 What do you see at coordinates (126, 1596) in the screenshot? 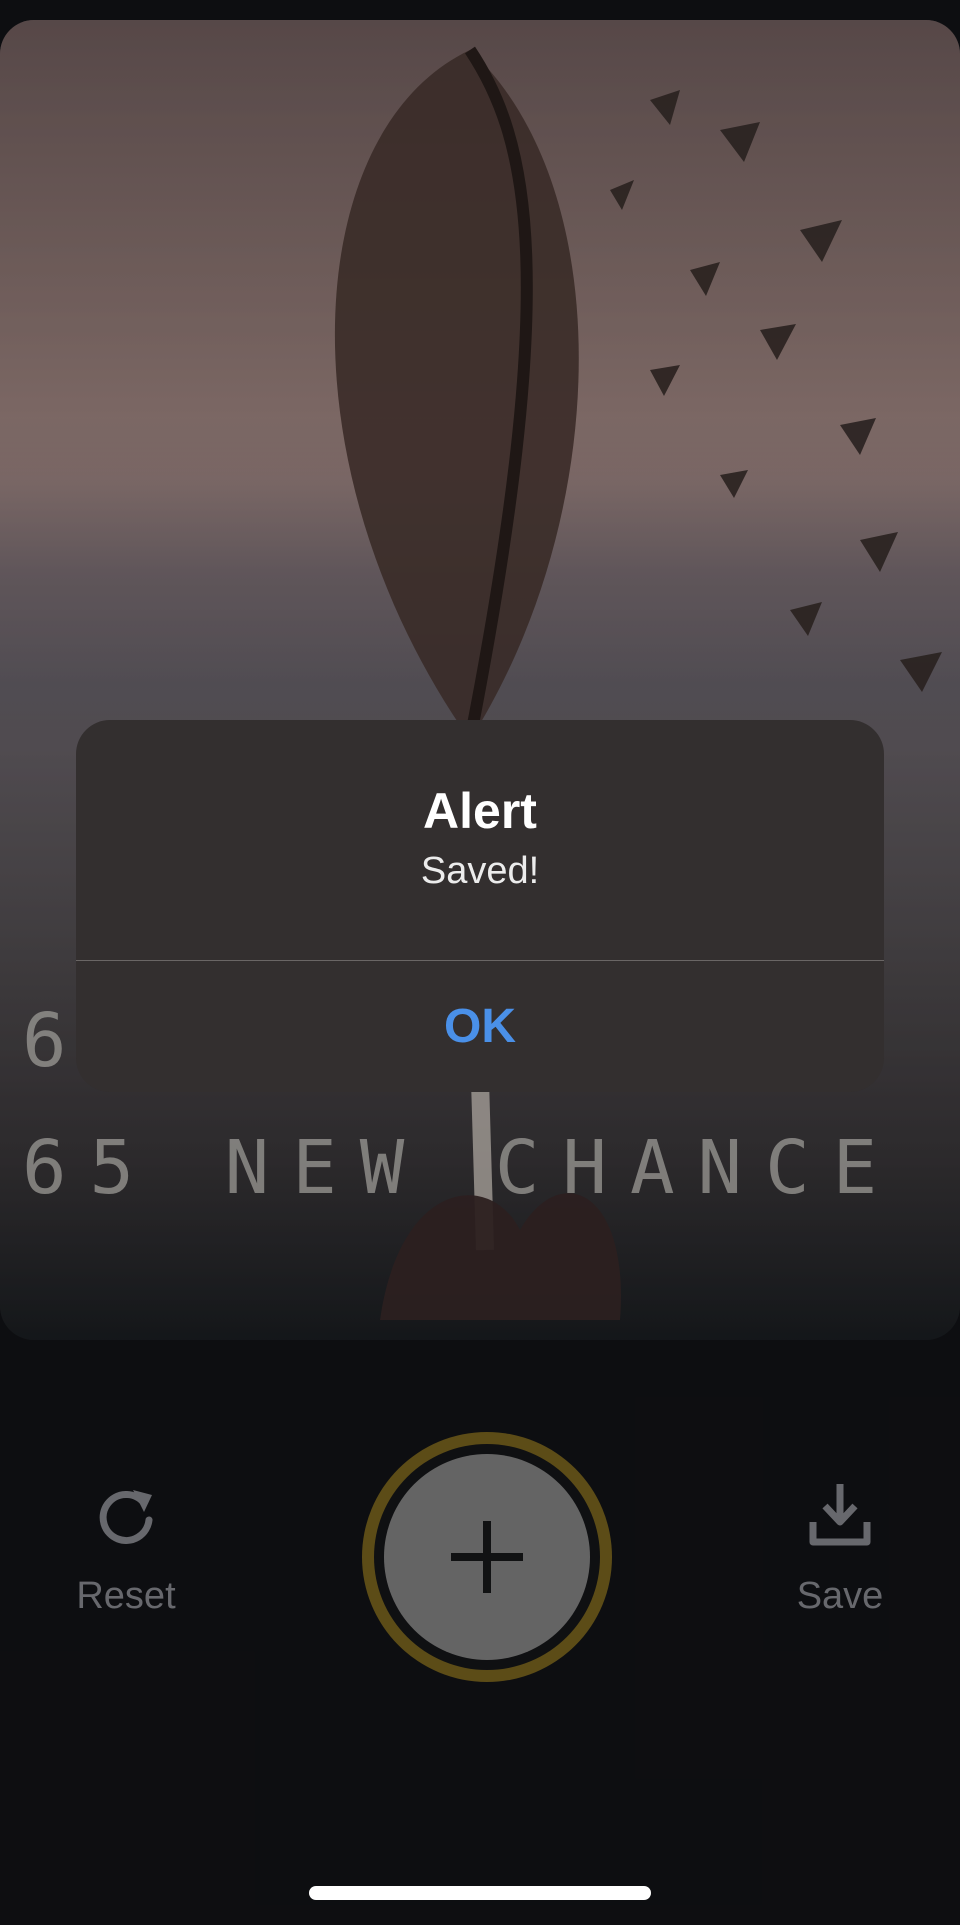
I see `reset-label: Reset` at bounding box center [126, 1596].